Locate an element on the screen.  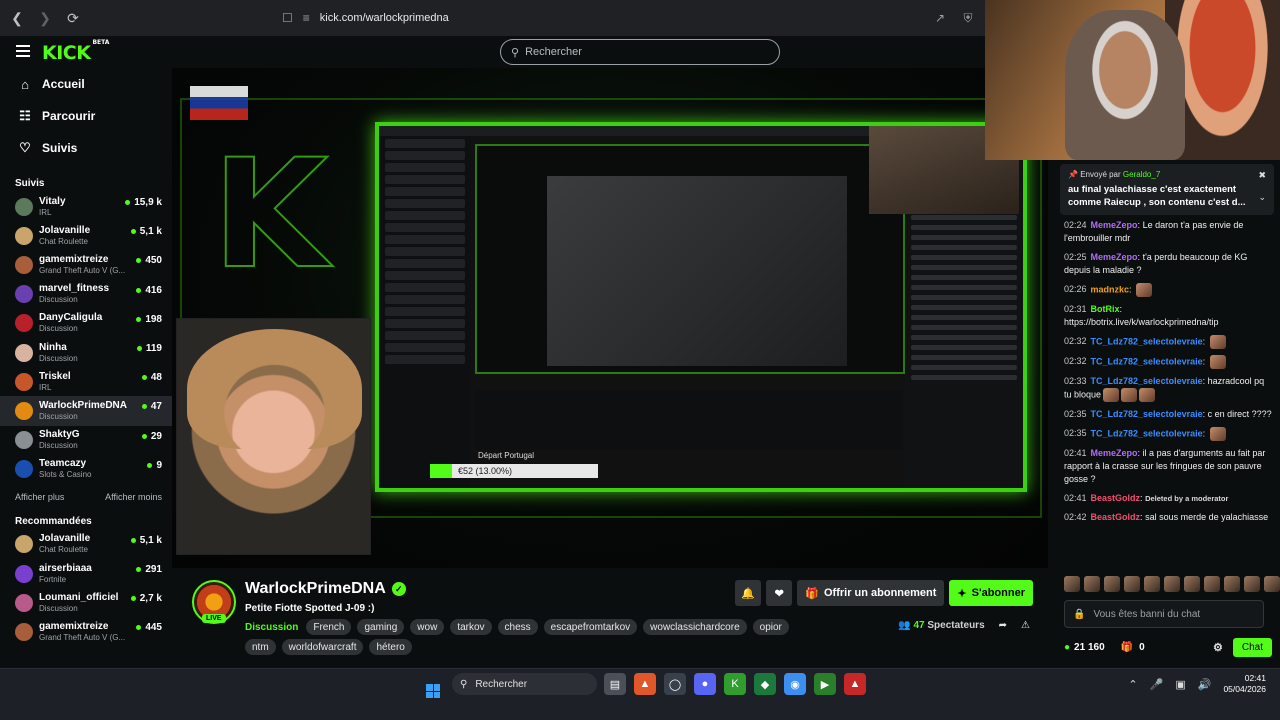
chat-input: 🔒 Vous êtes banni du chat is located at coordinates (1164, 614).